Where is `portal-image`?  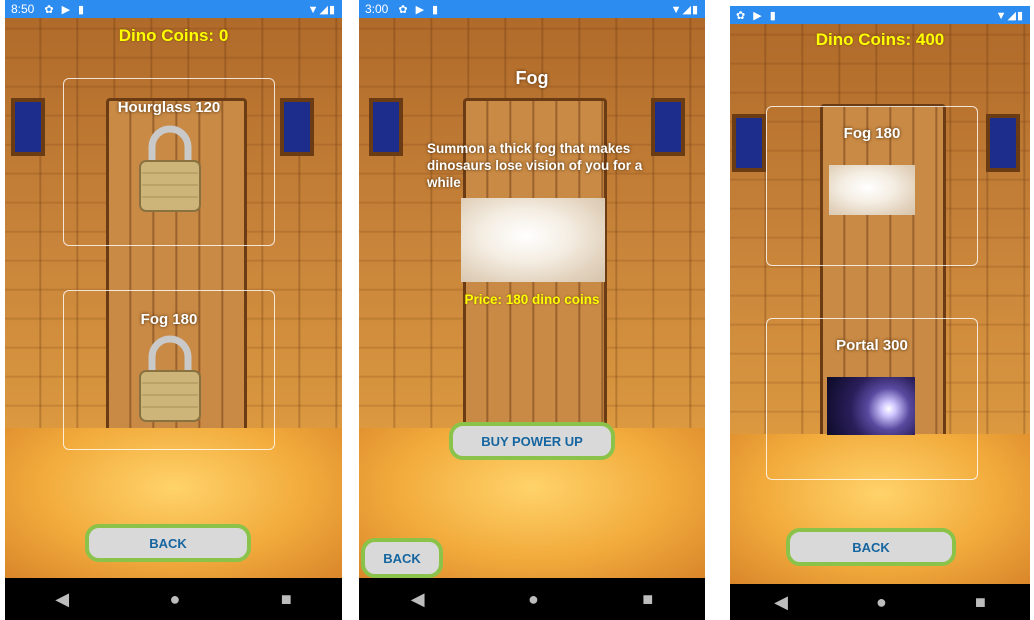
portal-image is located at coordinates (871, 406).